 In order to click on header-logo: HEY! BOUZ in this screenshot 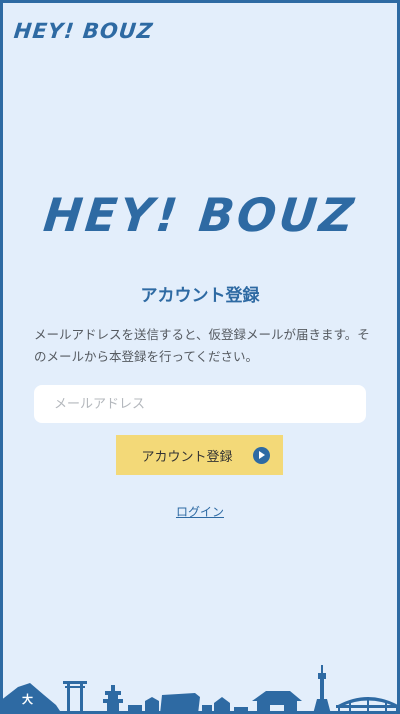, I will do `click(84, 31)`.